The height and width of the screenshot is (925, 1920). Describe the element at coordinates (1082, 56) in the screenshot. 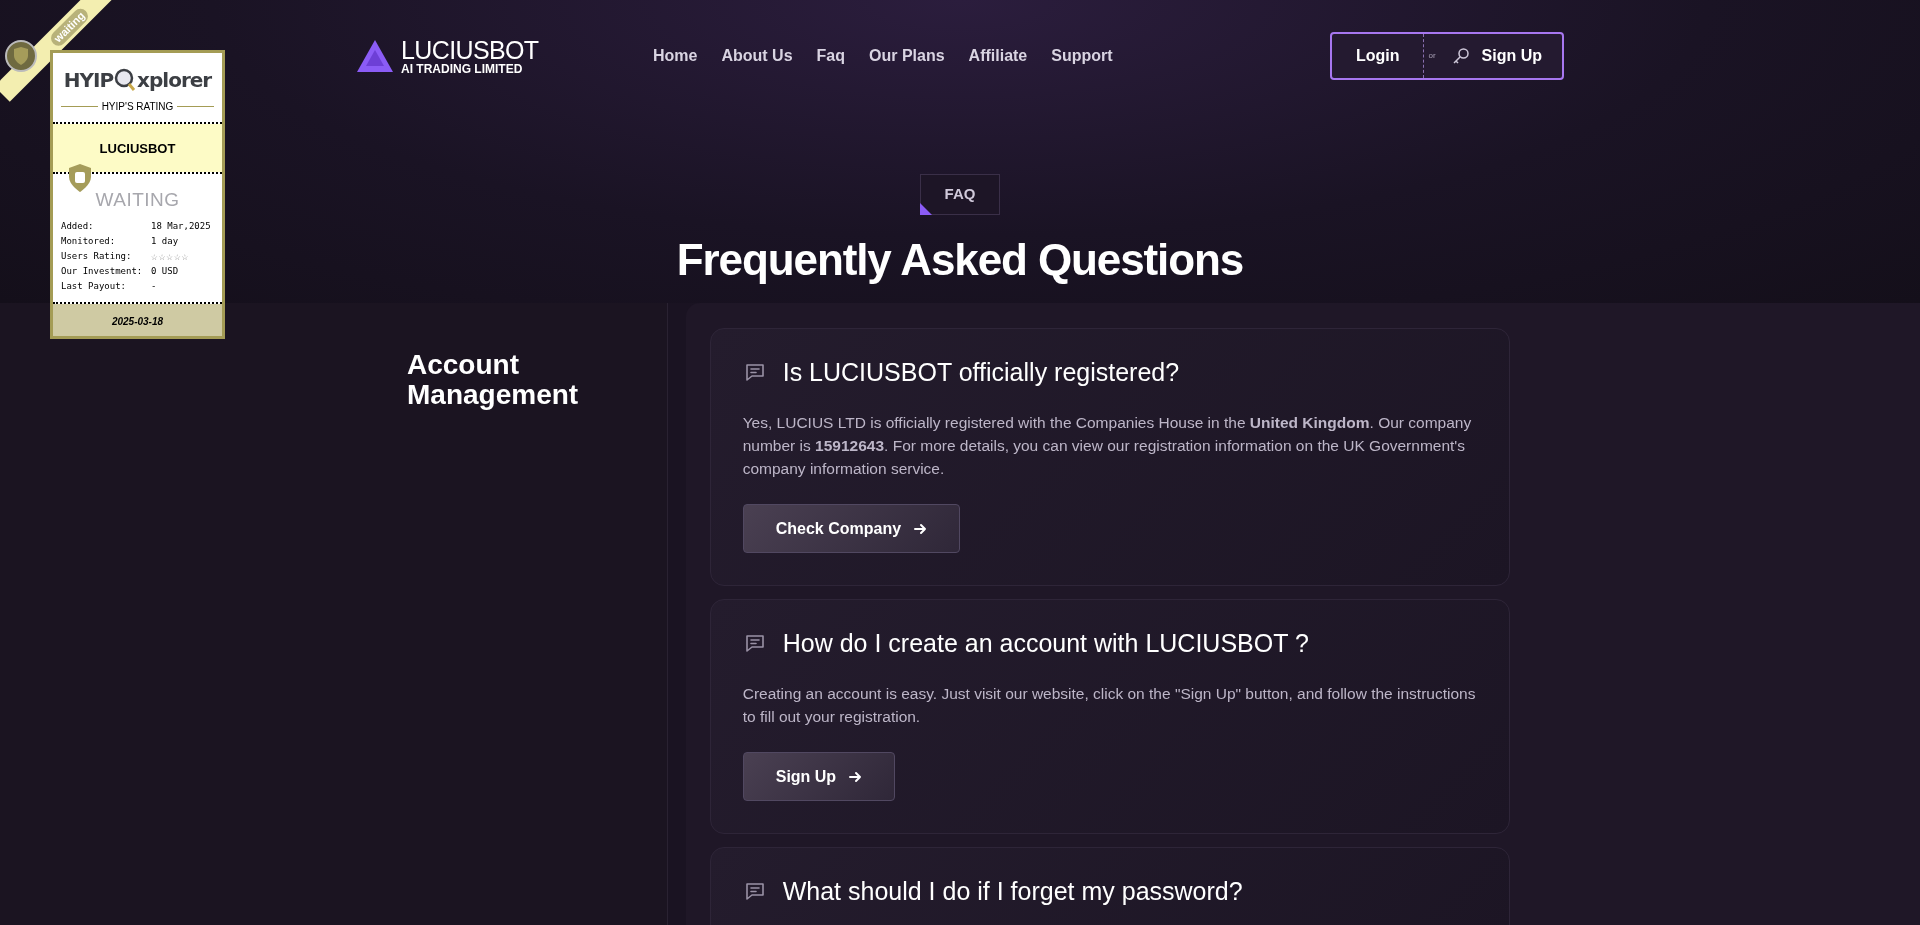

I see `nav-link: Support` at that location.